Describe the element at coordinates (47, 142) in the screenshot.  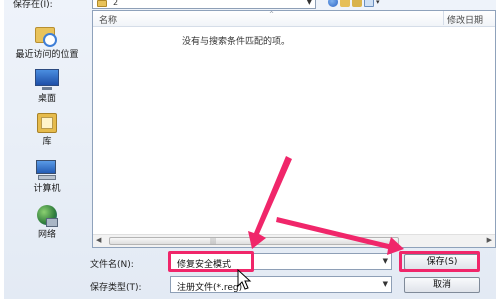
I see `sidebar-item-label: 库` at that location.